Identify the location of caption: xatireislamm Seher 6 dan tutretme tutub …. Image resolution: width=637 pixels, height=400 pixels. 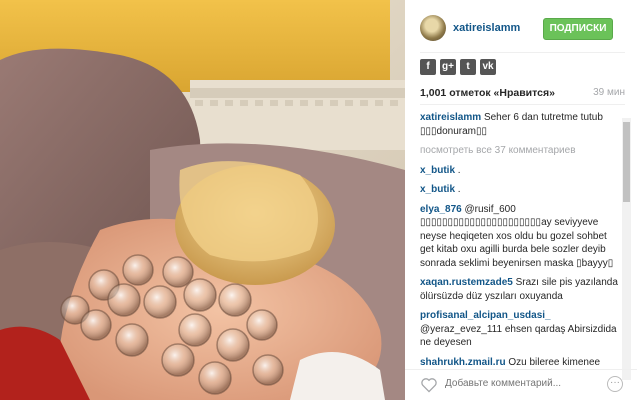
(520, 124).